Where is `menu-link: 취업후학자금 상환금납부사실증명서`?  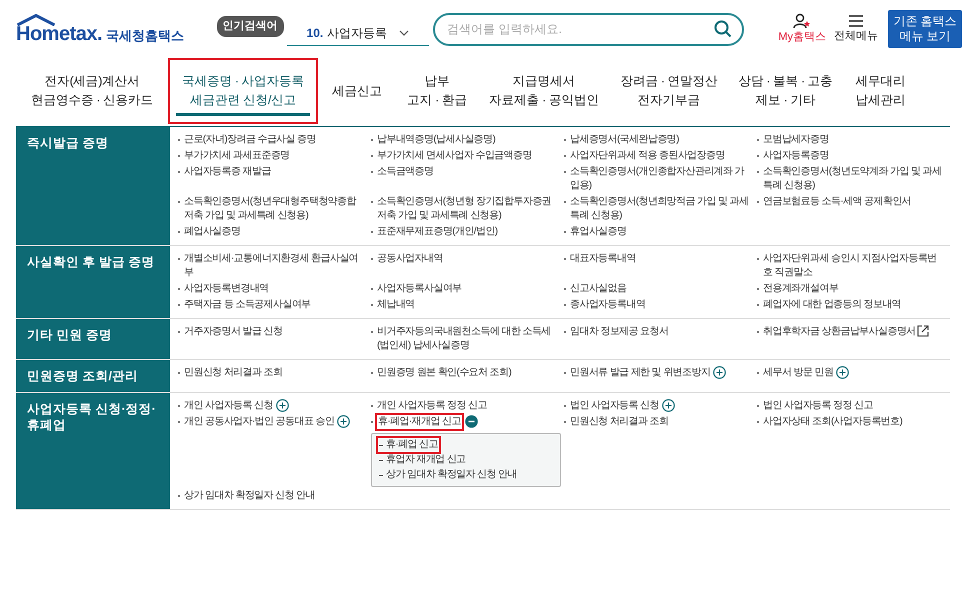 menu-link: 취업후학자금 상환금납부사실증명서 is located at coordinates (839, 332).